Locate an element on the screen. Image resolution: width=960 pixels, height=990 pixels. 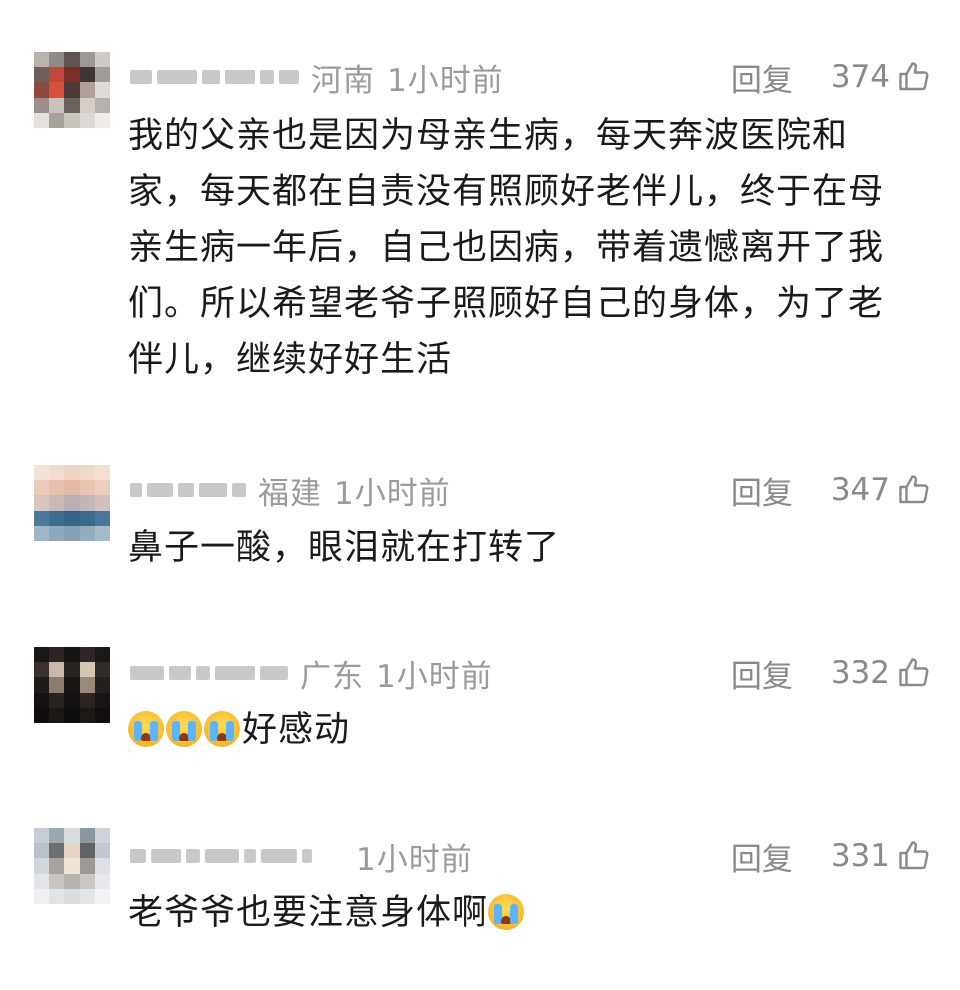
location-time: 广东 1小时前 is located at coordinates (396, 673).